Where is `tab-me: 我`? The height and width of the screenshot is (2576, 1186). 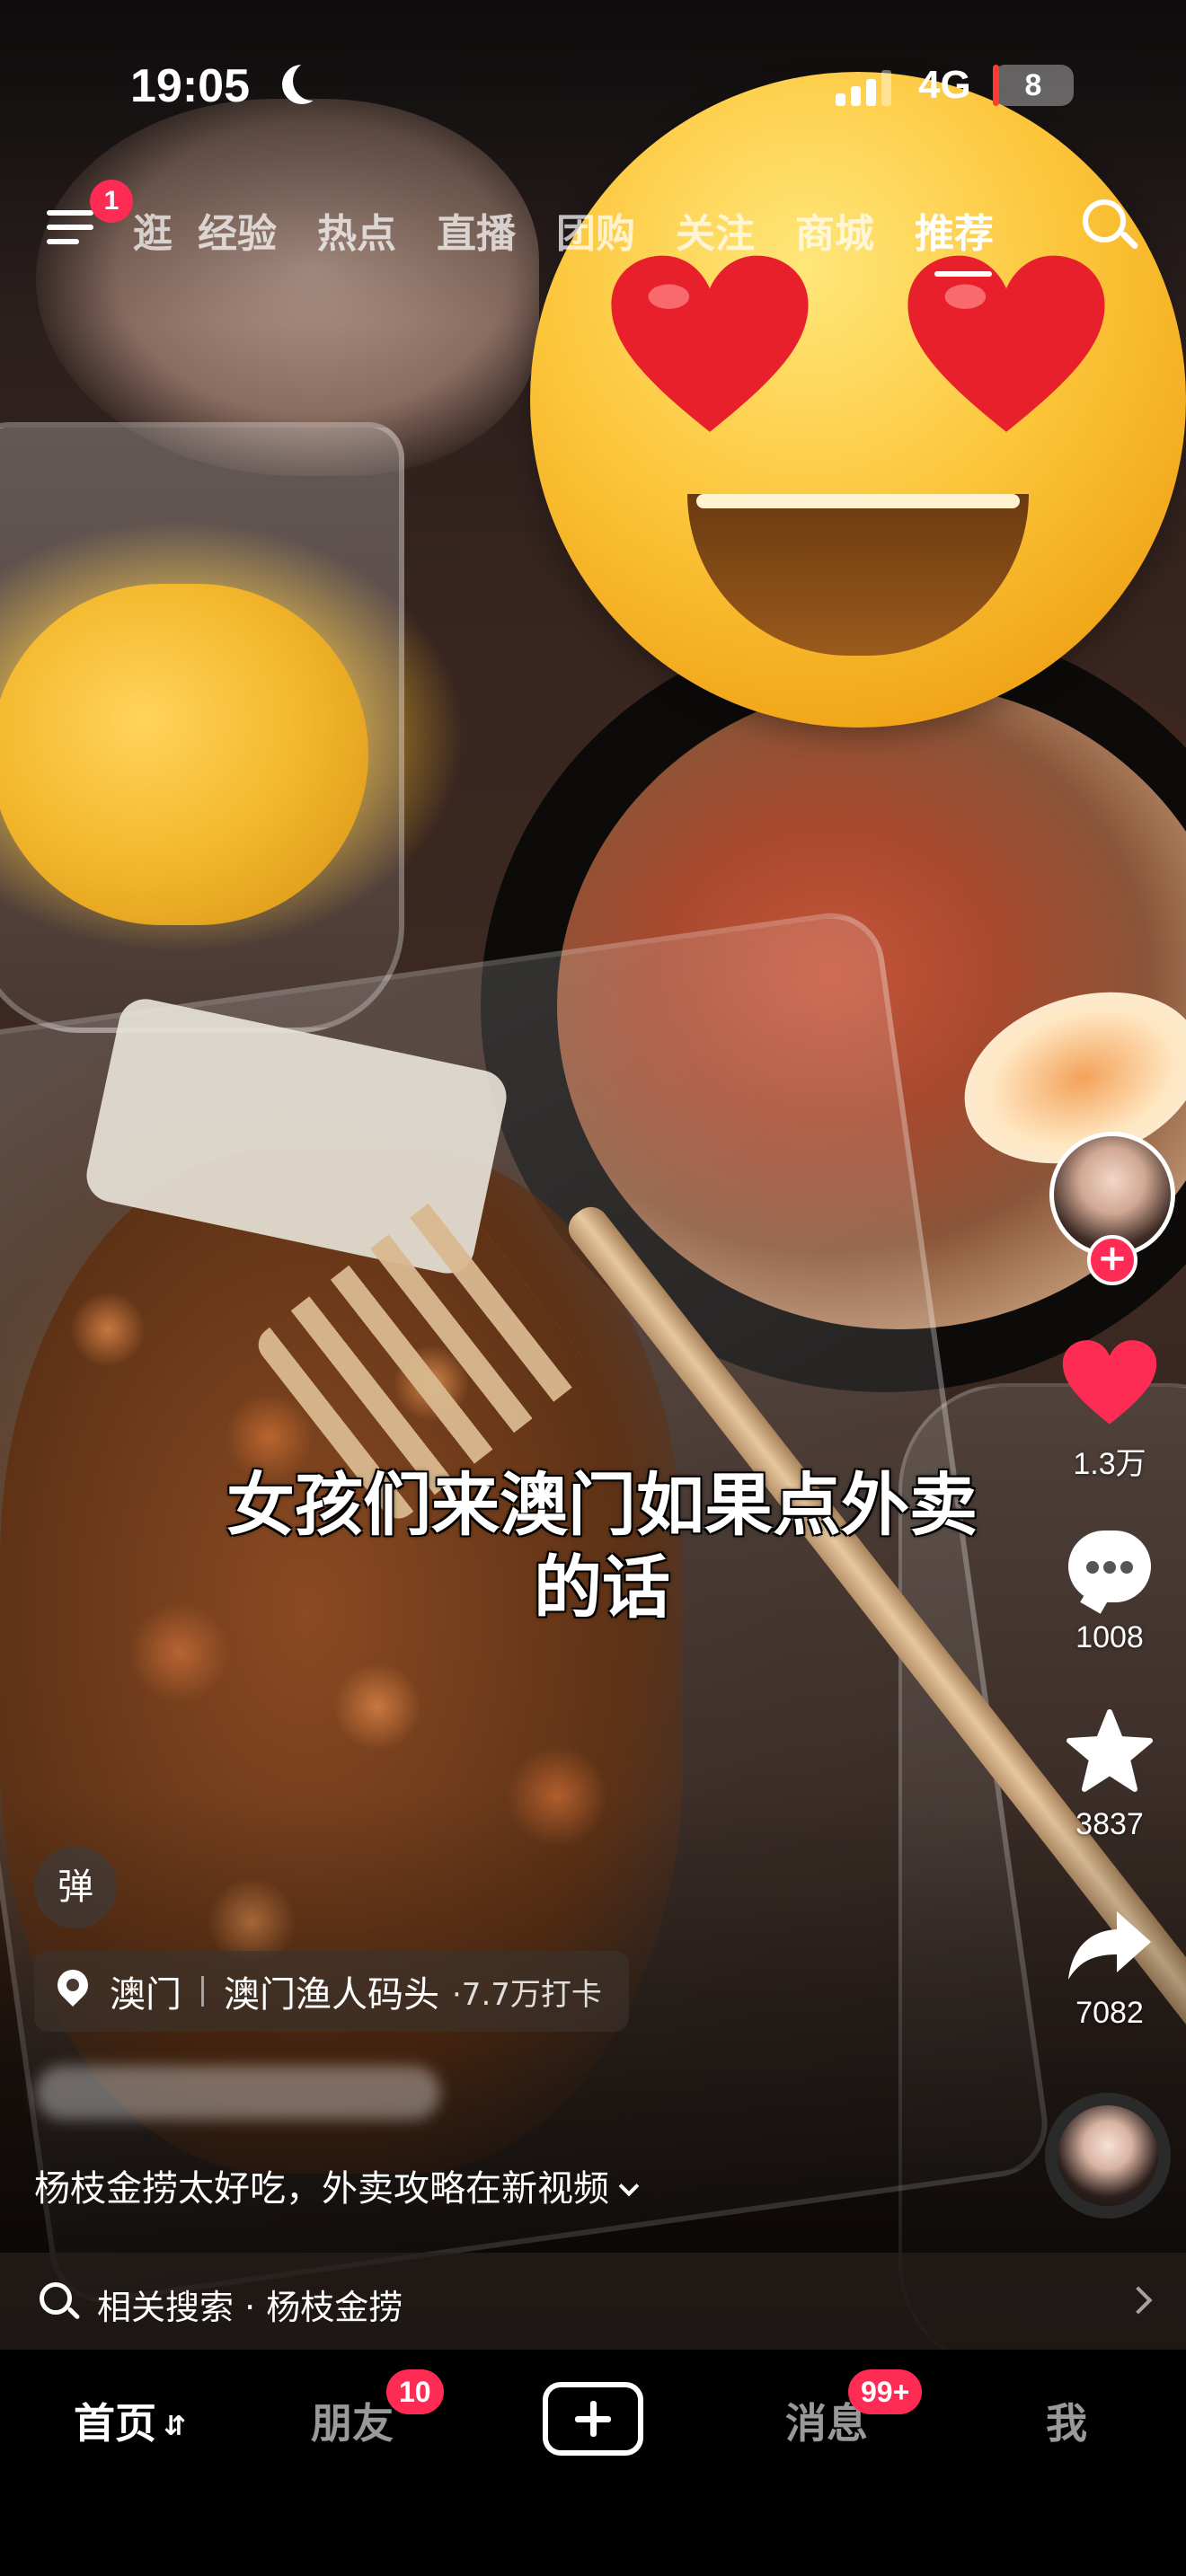
tab-me: 我 is located at coordinates (1066, 2420).